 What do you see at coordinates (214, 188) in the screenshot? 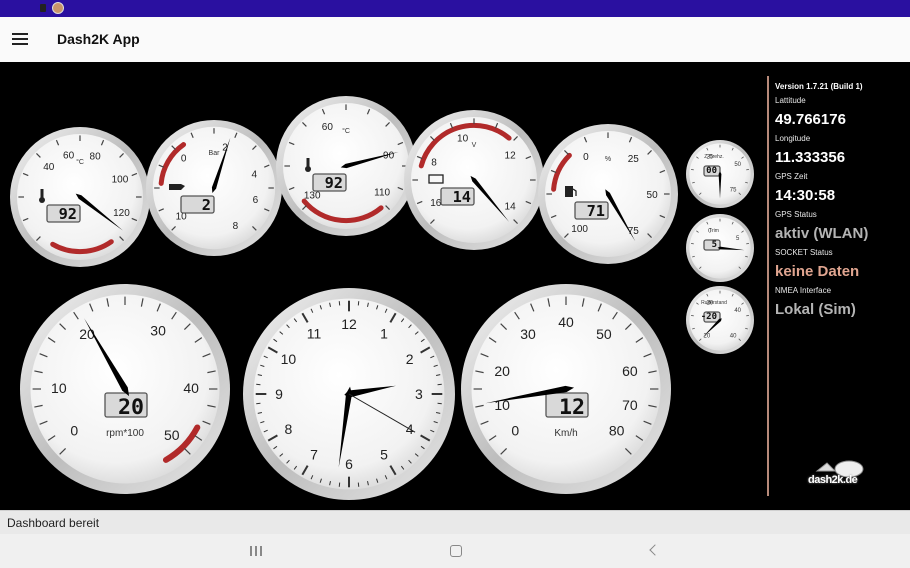
I see `gauge-oil-pressure: 0246810Bar2` at bounding box center [214, 188].